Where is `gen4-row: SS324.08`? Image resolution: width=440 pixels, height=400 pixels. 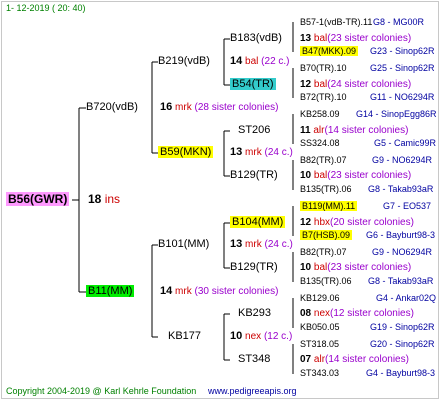 gen4-row: SS324.08 is located at coordinates (320, 143).